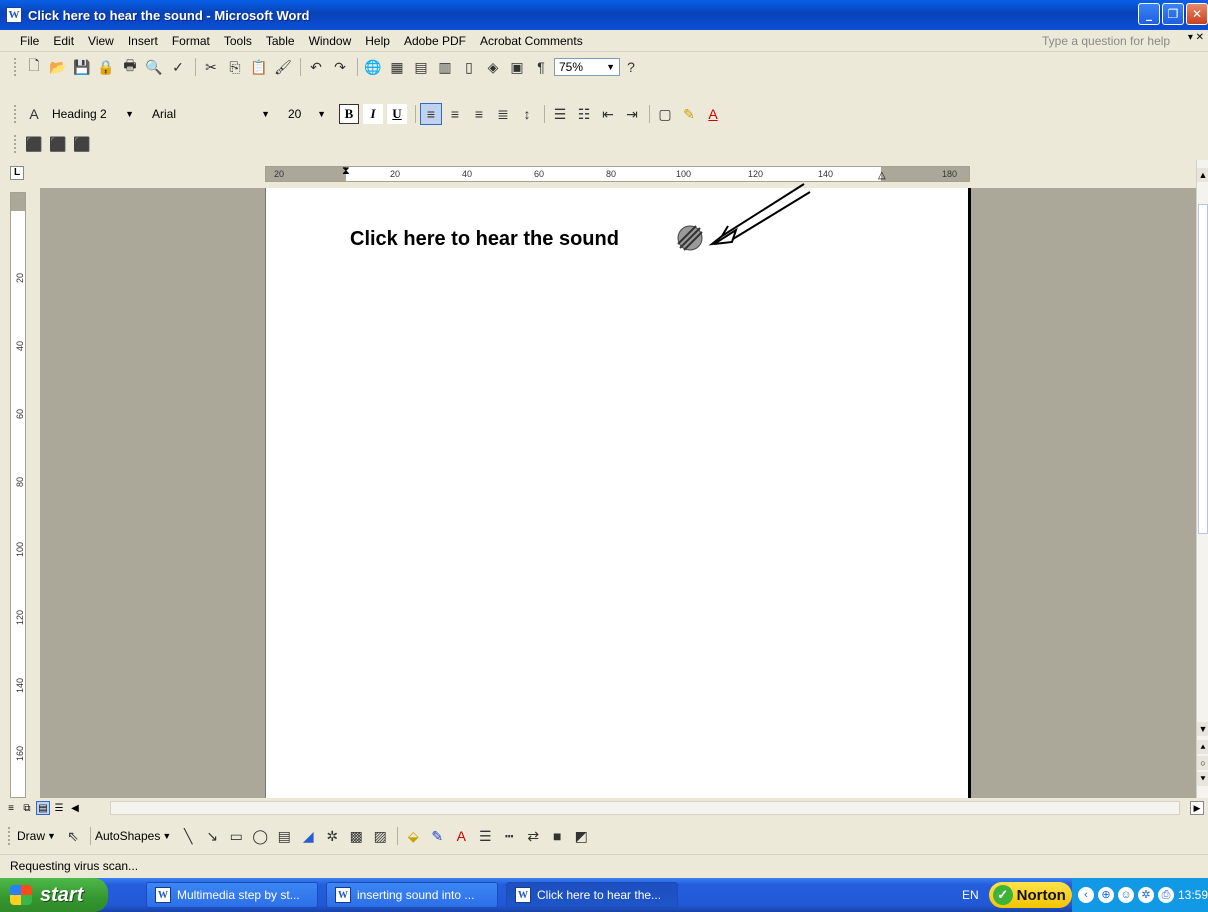  Describe the element at coordinates (557, 836) in the screenshot. I see `shadow-style-icon: ■` at that location.